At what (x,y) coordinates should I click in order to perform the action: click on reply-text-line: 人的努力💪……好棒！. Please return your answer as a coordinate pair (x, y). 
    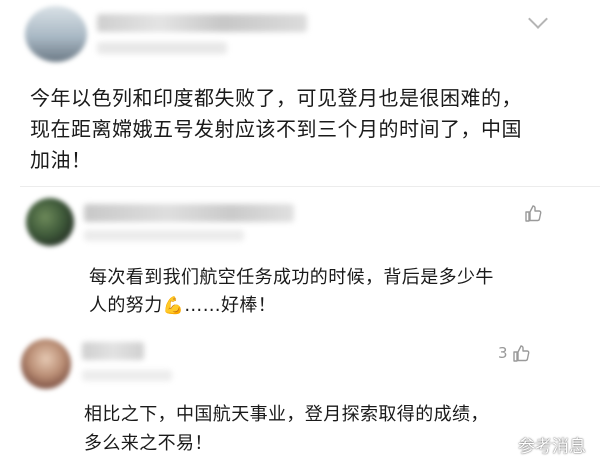
    Looking at the image, I should click on (182, 306).